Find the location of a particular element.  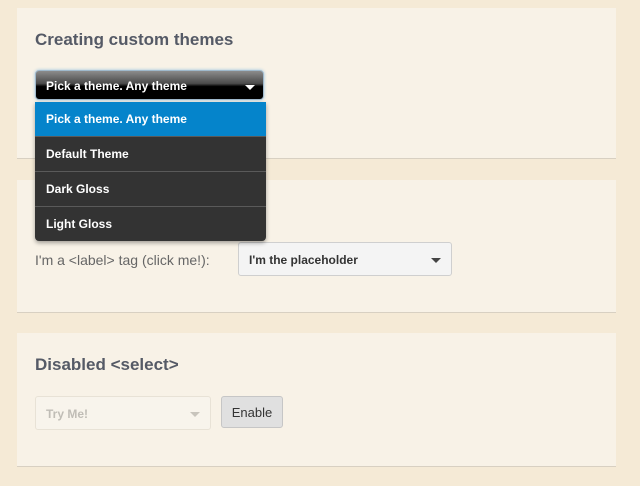

label-tag-text: I'm a <label> tag (click me!): is located at coordinates (122, 260).